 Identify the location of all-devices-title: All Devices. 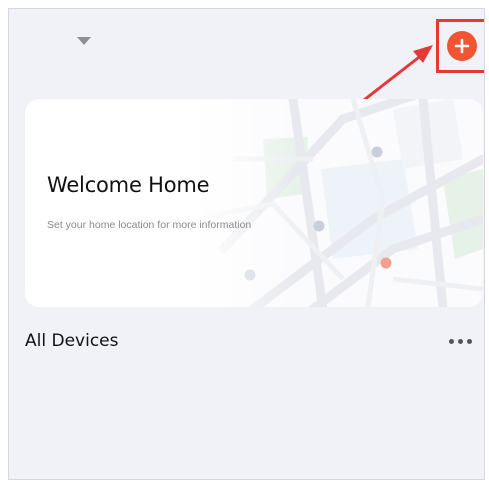
(72, 341).